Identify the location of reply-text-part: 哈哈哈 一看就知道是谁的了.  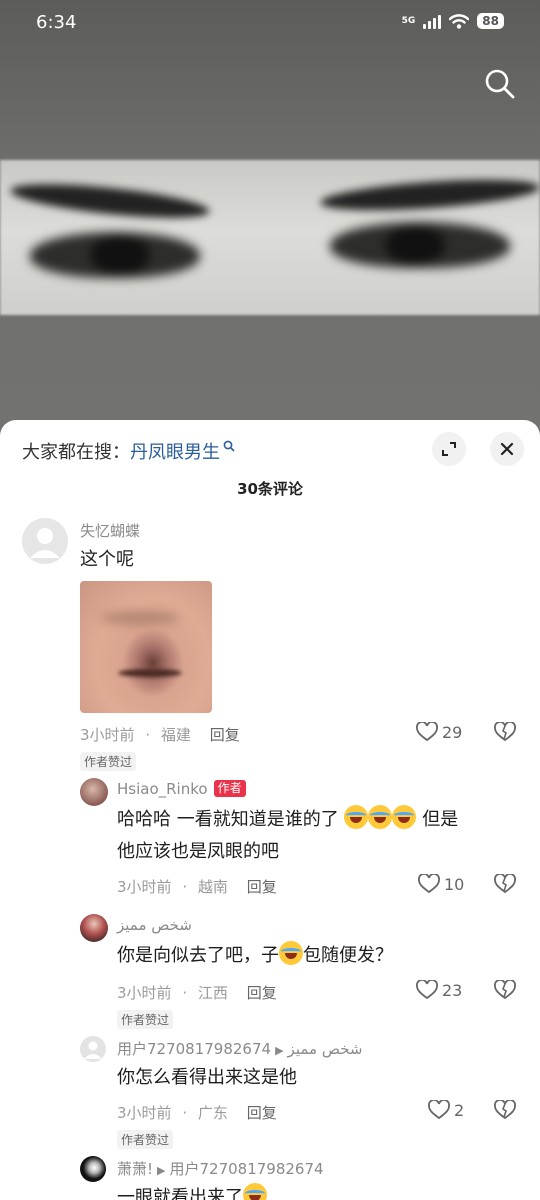
(228, 819).